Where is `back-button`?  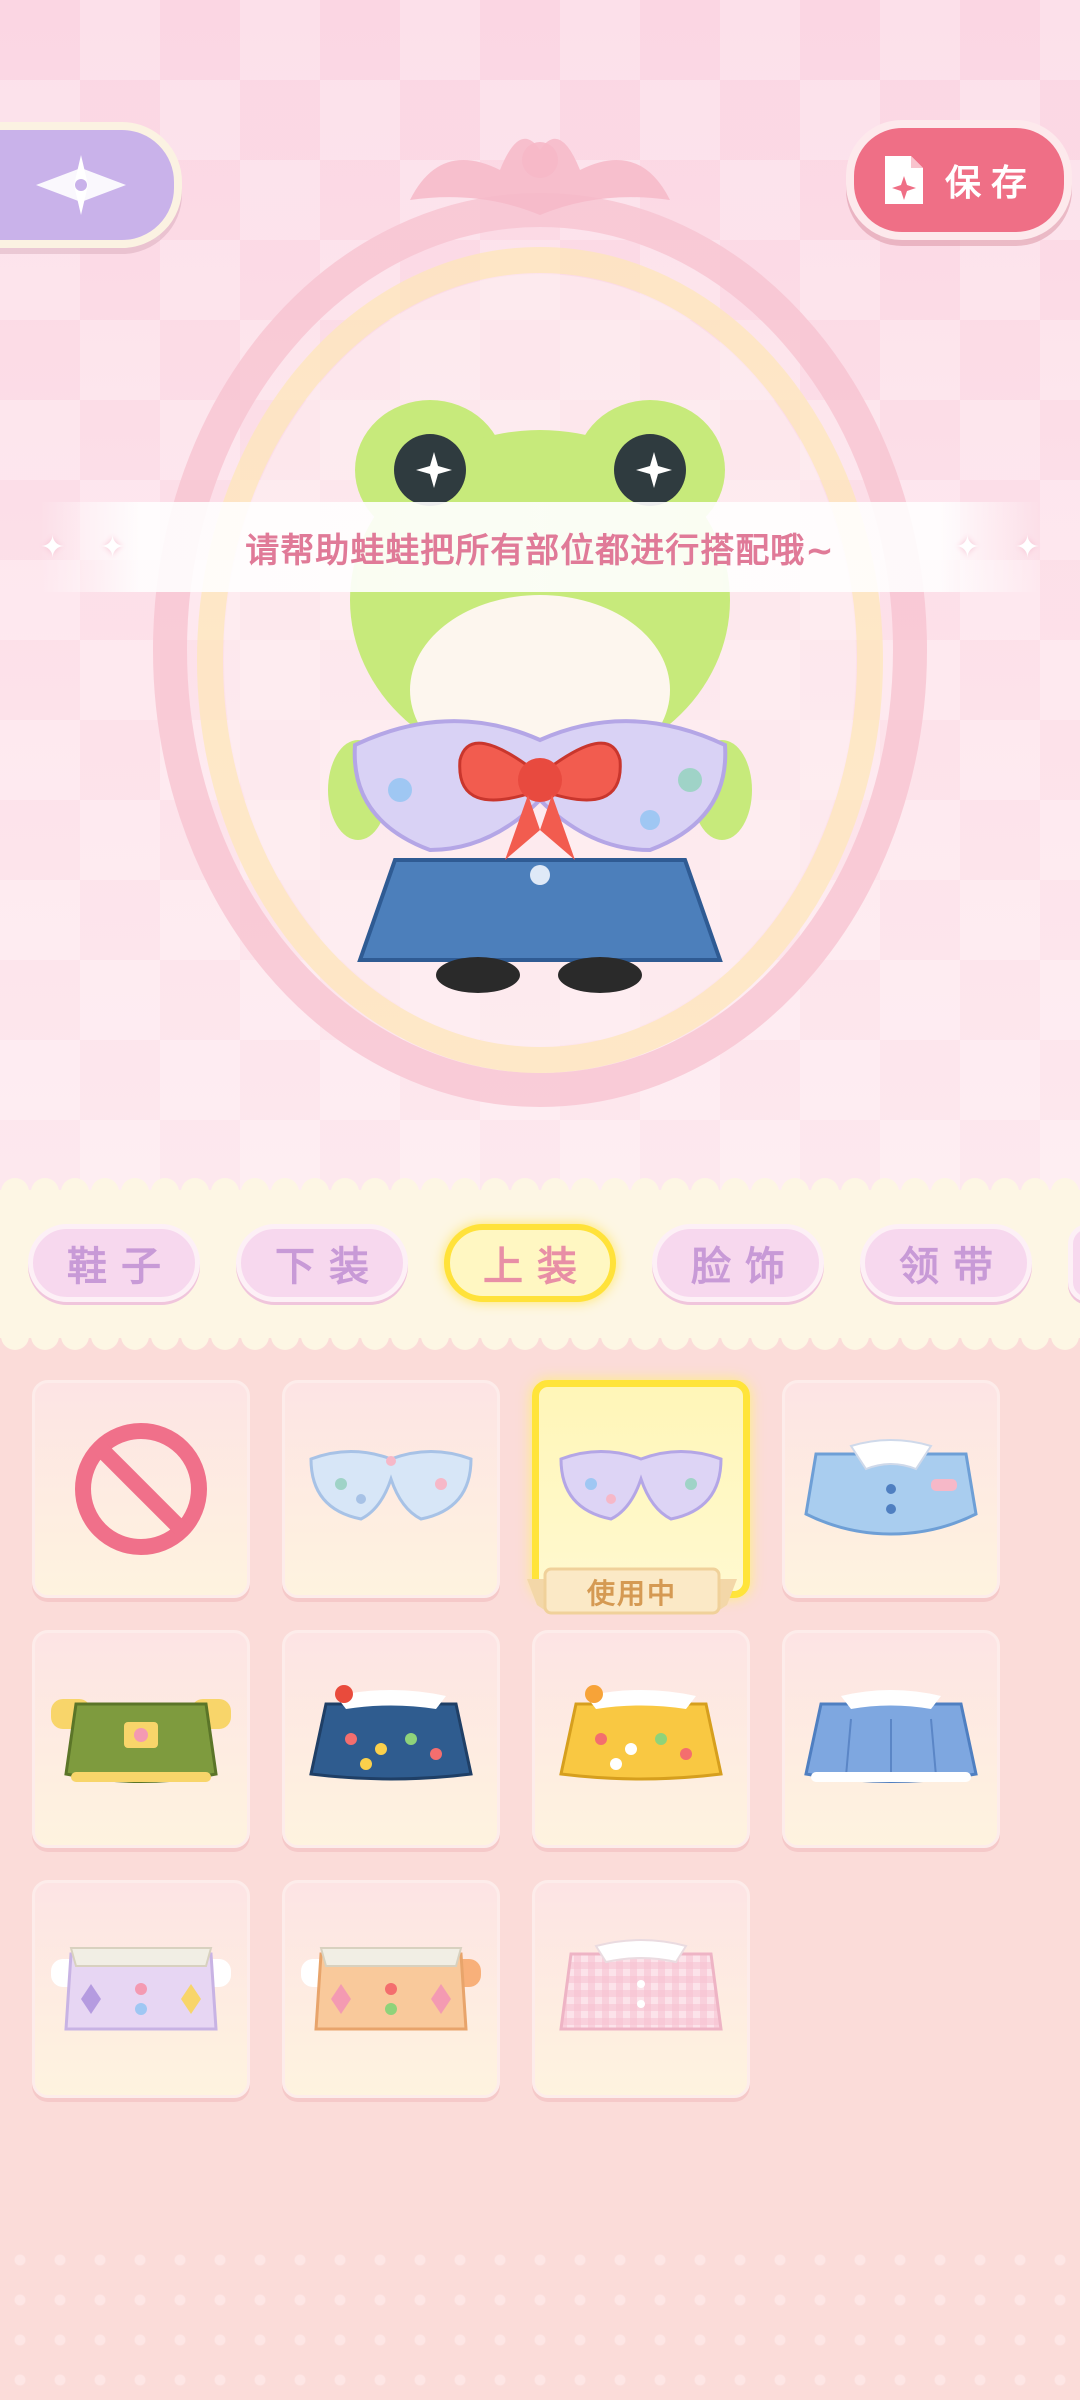 back-button is located at coordinates (91, 185).